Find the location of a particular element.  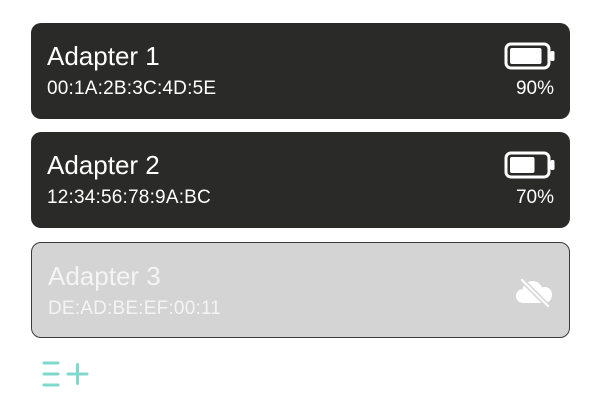

cloud-offline-icon is located at coordinates (534, 292).